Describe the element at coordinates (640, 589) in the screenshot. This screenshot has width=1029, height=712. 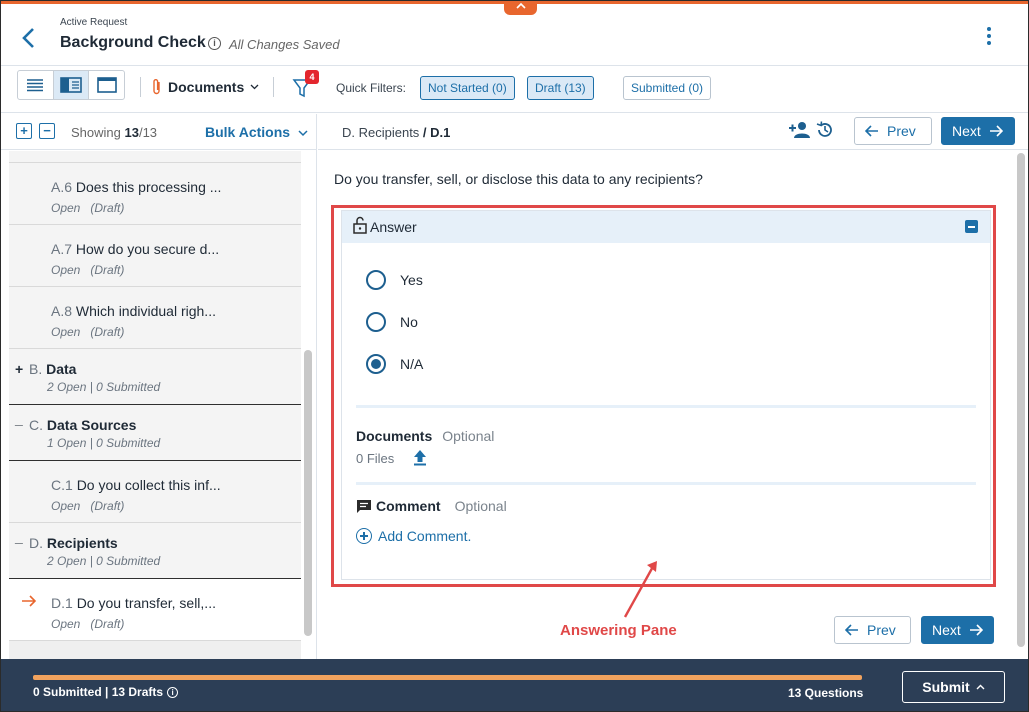
I see `annotation-arrow-icon` at that location.